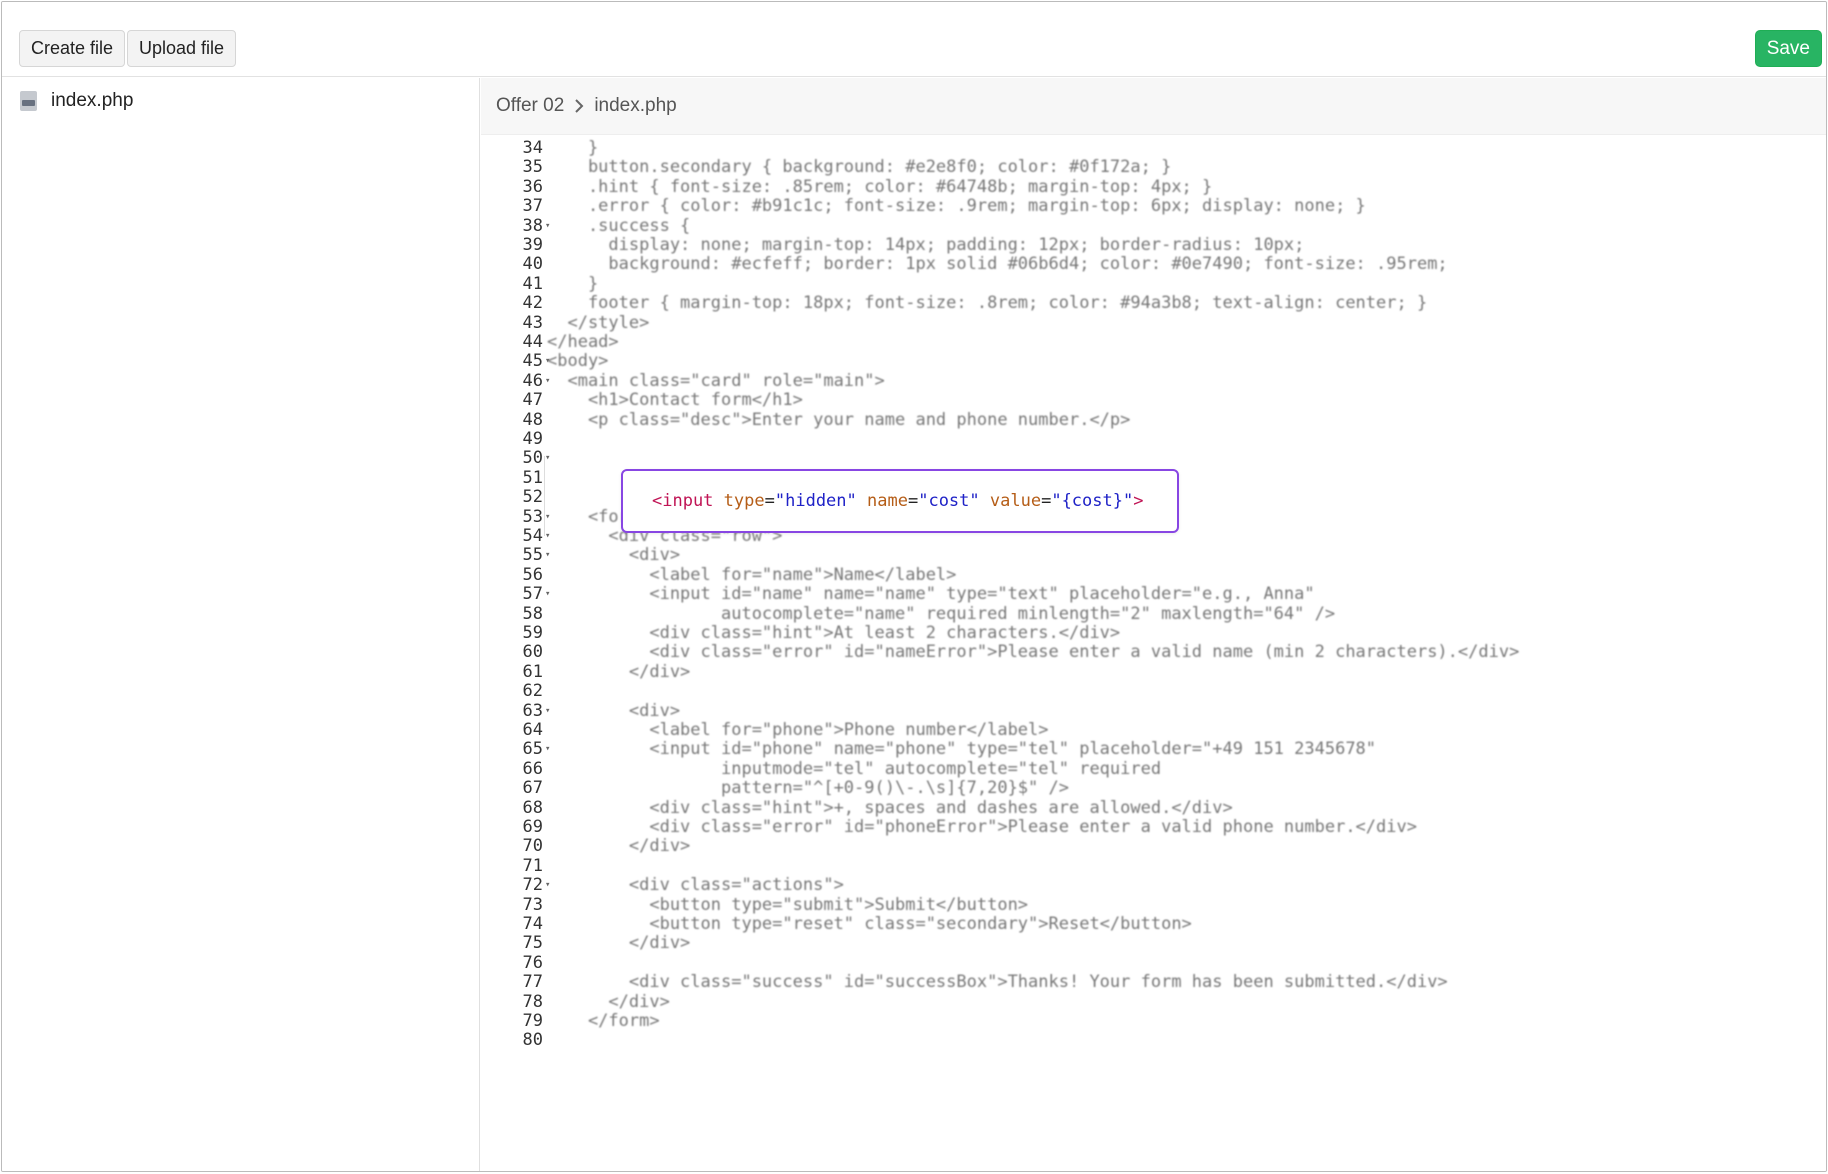 Image resolution: width=1828 pixels, height=1174 pixels. Describe the element at coordinates (182, 48) in the screenshot. I see `upload-file-button: Upload file` at that location.